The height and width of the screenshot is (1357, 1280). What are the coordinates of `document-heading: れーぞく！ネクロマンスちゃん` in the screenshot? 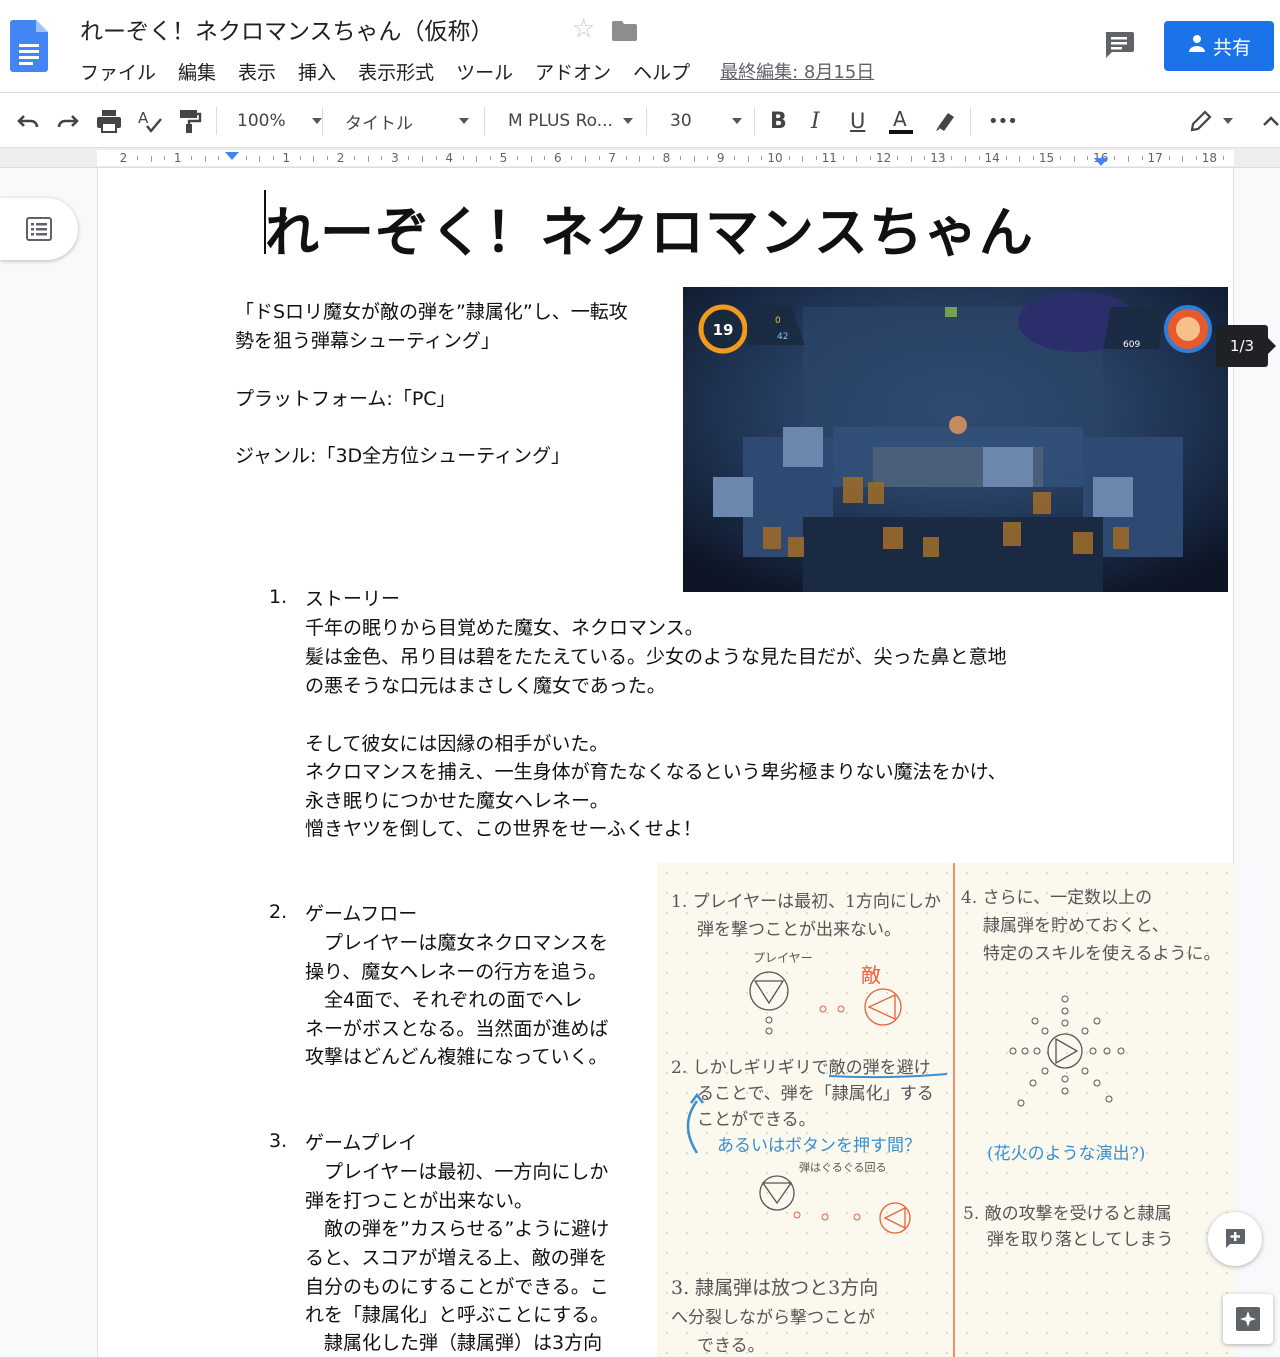 It's located at (649, 227).